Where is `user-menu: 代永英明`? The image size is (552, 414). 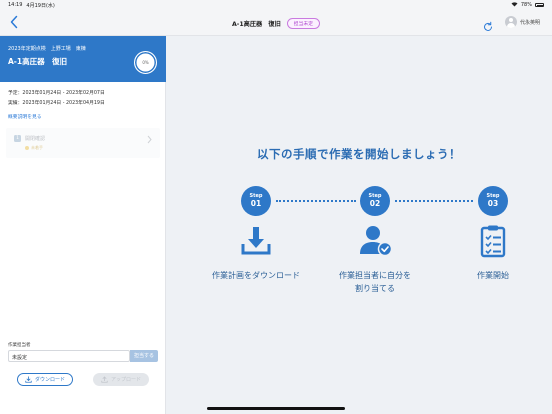 user-menu: 代永英明 is located at coordinates (522, 22).